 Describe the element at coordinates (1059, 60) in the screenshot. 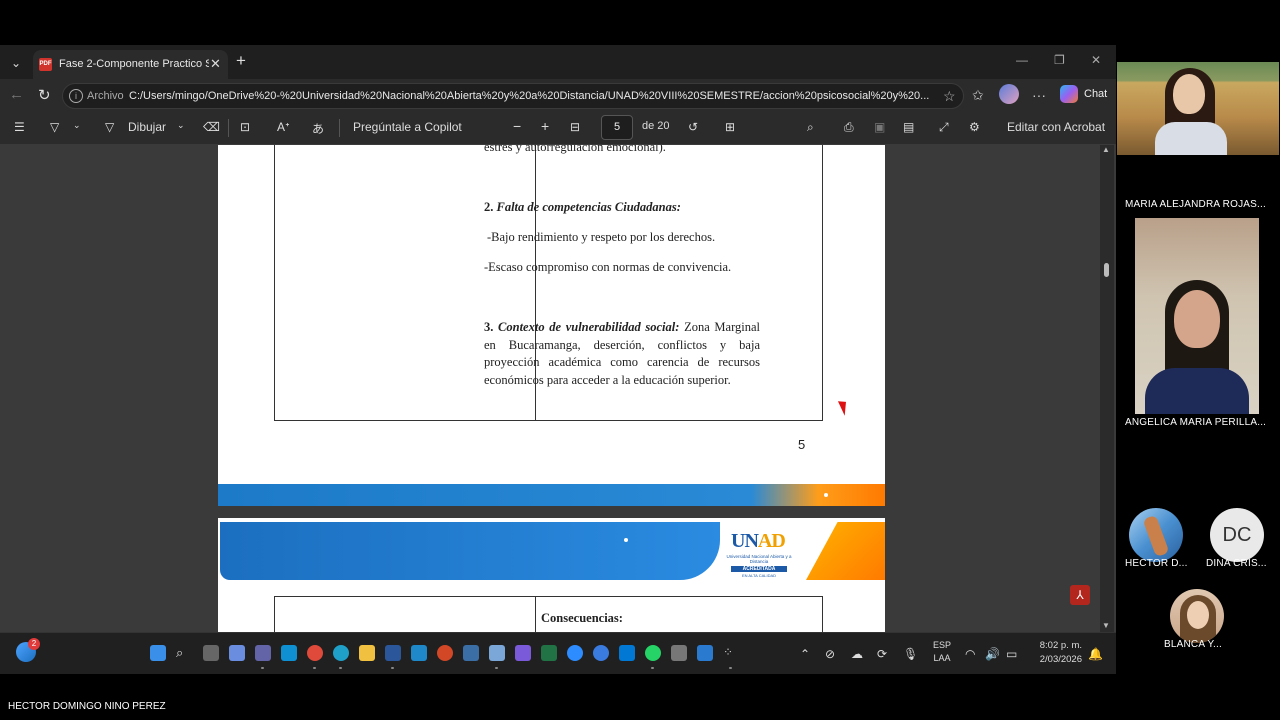

I see `restore-icon: ❐` at that location.